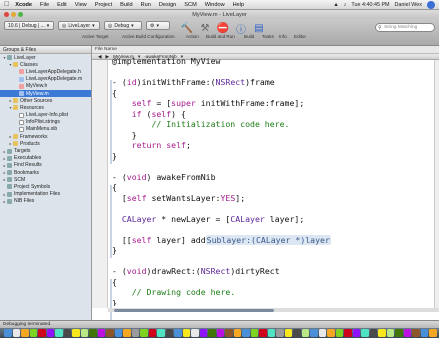 The width and height of the screenshot is (439, 338). What do you see at coordinates (45, 93) in the screenshot?
I see `sidebar-item: MyView.m` at bounding box center [45, 93].